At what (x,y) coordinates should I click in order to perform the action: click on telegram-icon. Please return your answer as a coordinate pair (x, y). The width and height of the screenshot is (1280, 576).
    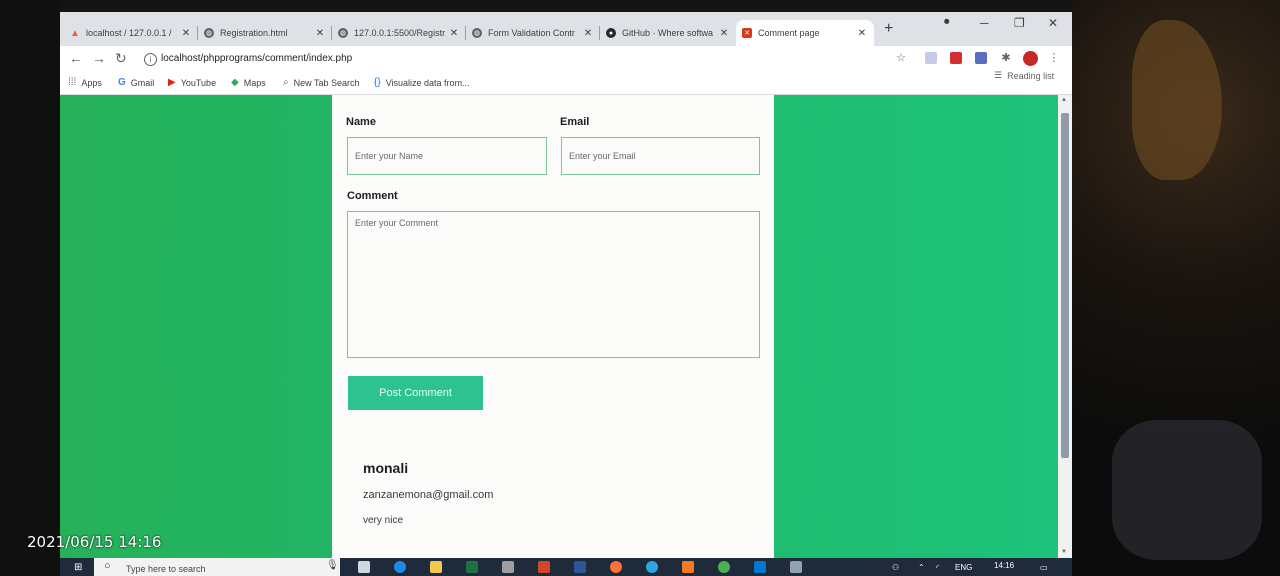
    Looking at the image, I should click on (652, 567).